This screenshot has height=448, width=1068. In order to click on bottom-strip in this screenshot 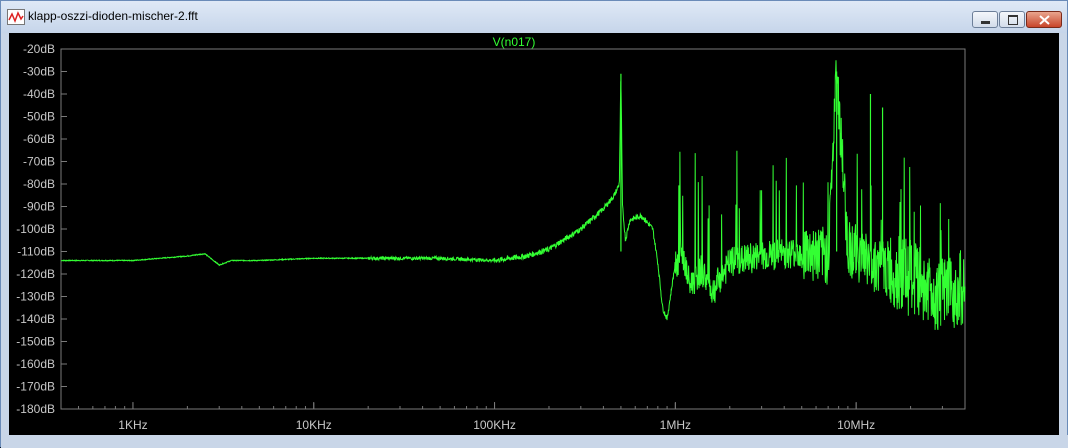, I will do `click(534, 441)`.